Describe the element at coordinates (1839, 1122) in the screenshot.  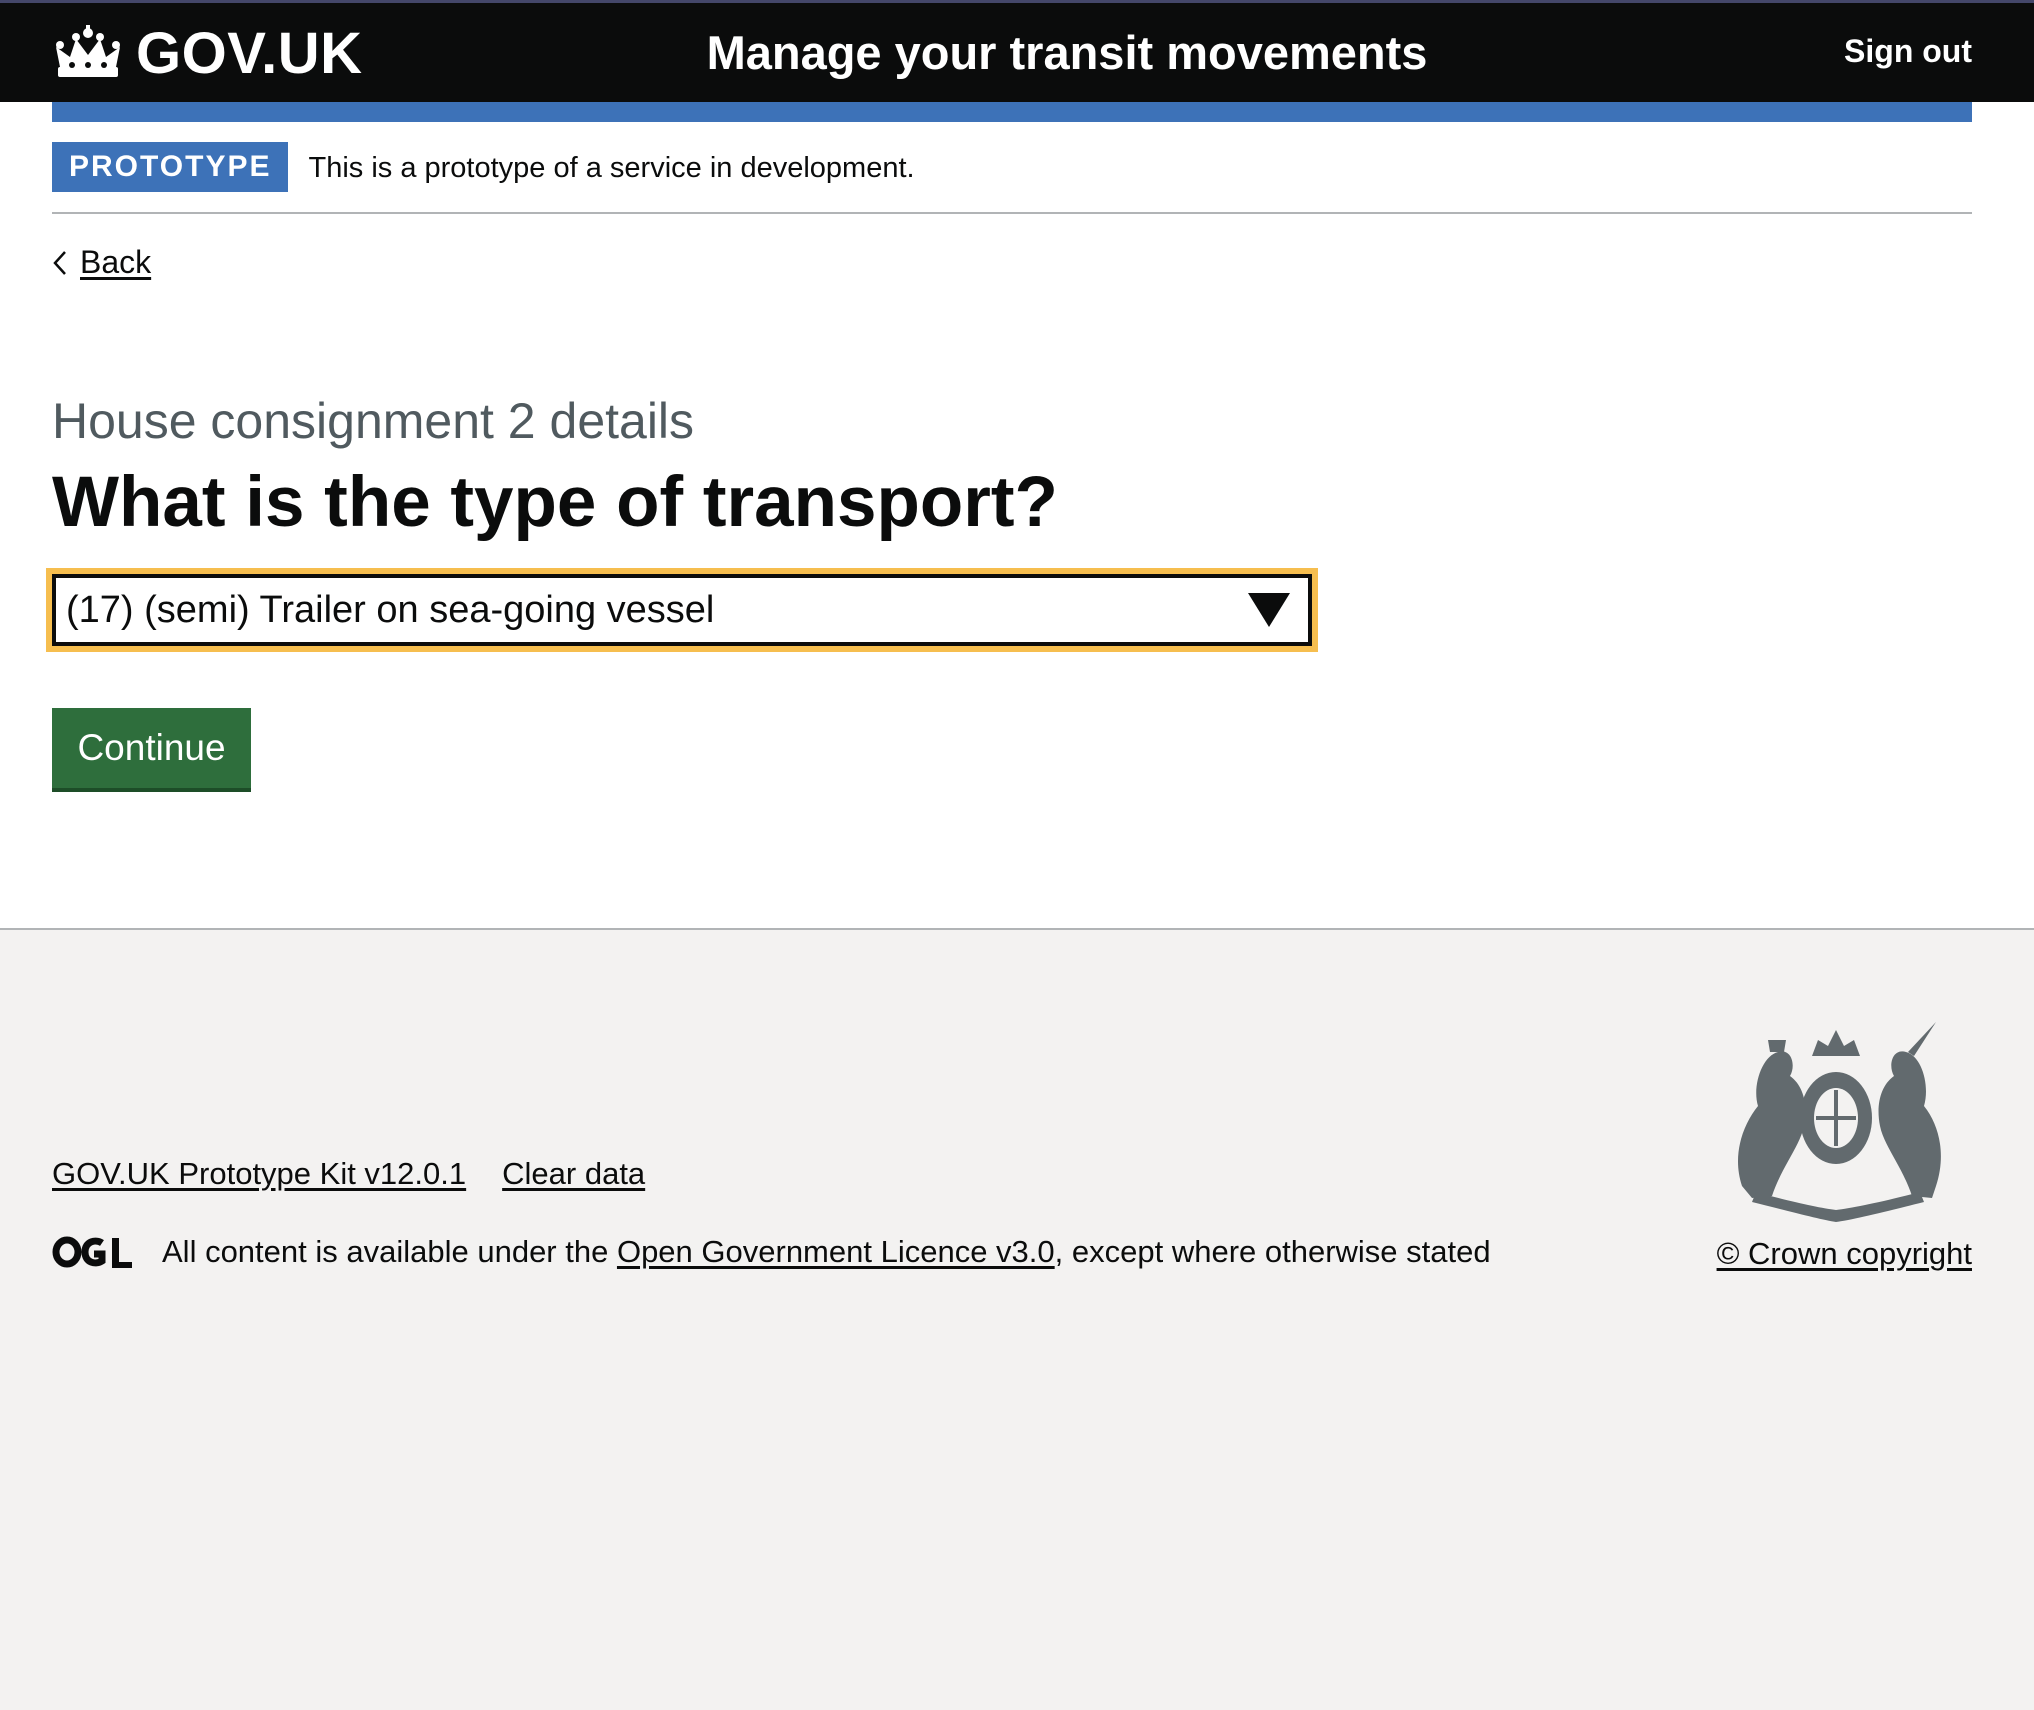
I see `royal-coat-of-arms-icon` at that location.